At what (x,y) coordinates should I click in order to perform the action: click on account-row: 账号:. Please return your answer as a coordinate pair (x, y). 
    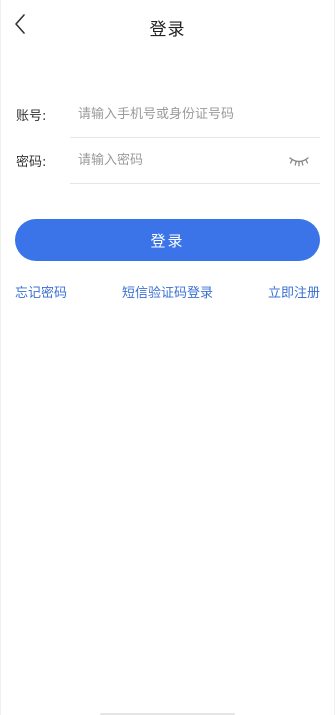
    Looking at the image, I should click on (167, 115).